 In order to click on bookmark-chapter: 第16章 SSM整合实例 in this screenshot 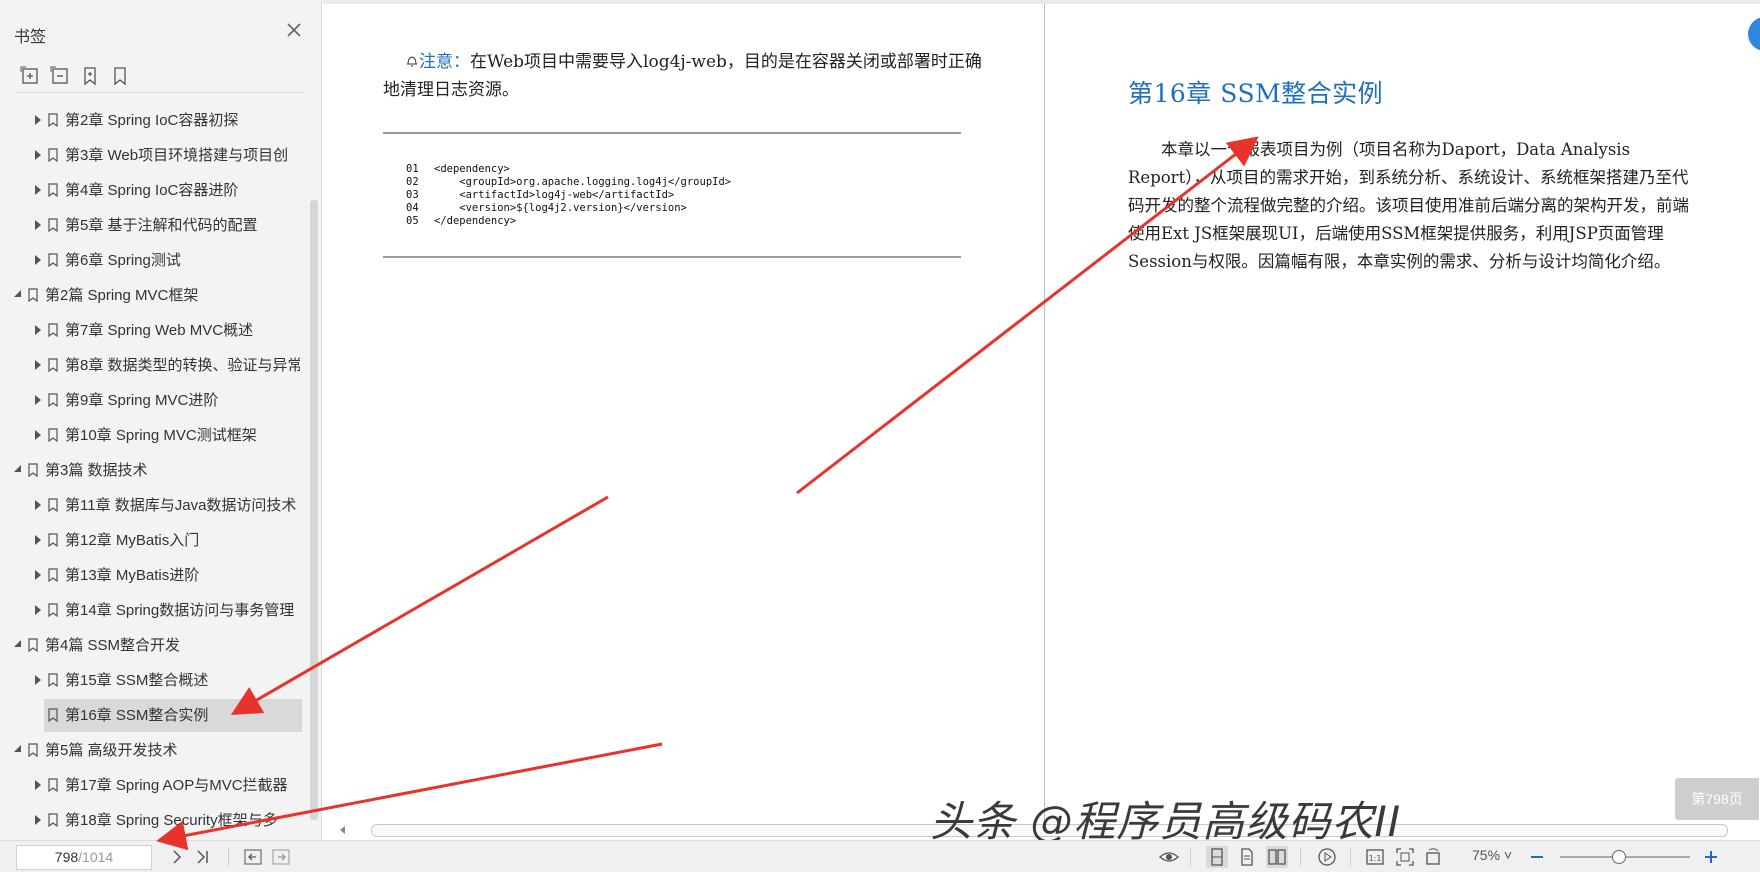, I will do `click(173, 715)`.